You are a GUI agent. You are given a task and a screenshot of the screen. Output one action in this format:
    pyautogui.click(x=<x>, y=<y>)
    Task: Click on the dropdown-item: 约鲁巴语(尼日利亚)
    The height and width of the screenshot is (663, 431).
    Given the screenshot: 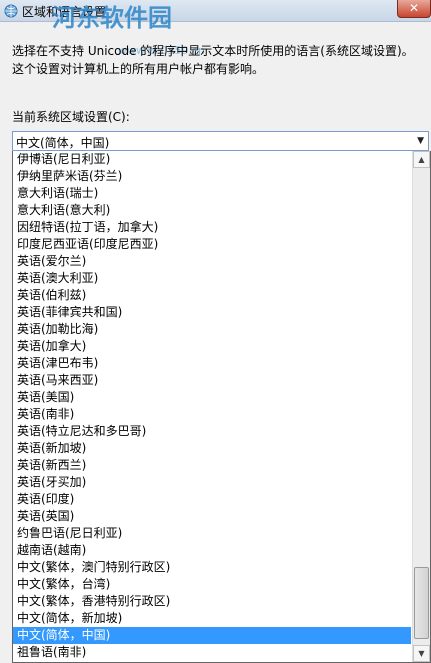 What is the action you would take?
    pyautogui.click(x=212, y=533)
    